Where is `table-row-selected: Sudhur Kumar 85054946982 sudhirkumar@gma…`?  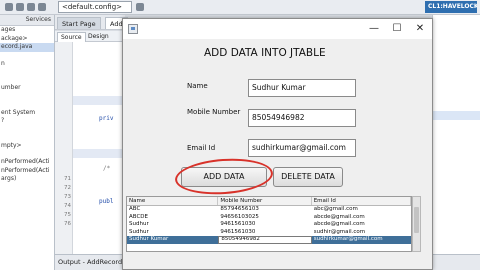 table-row-selected: Sudhur Kumar 85054946982 sudhirkumar@gma… is located at coordinates (269, 240).